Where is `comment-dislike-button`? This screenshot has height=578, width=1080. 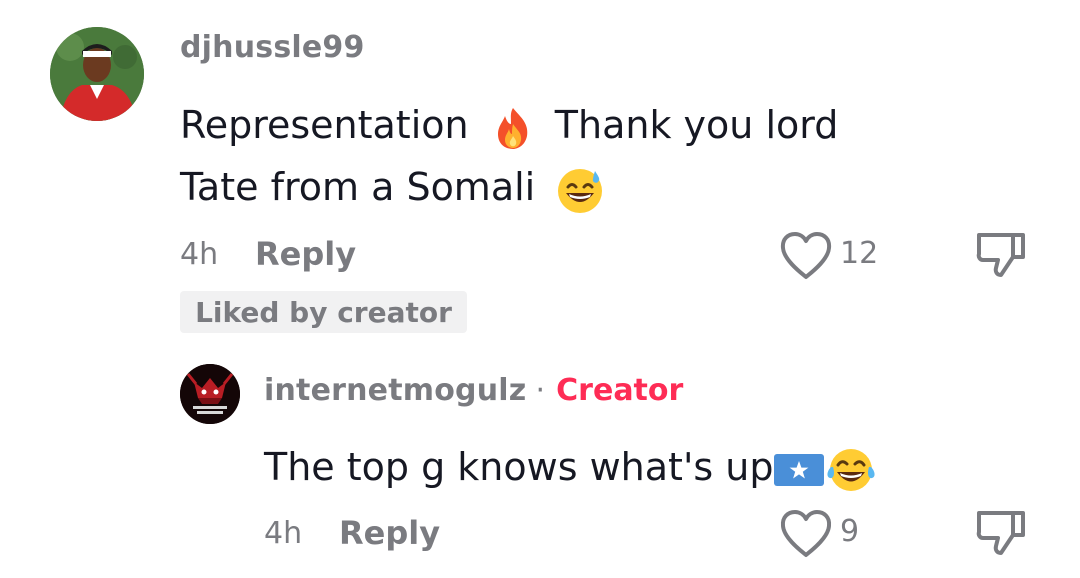
comment-dislike-button is located at coordinates (1001, 255).